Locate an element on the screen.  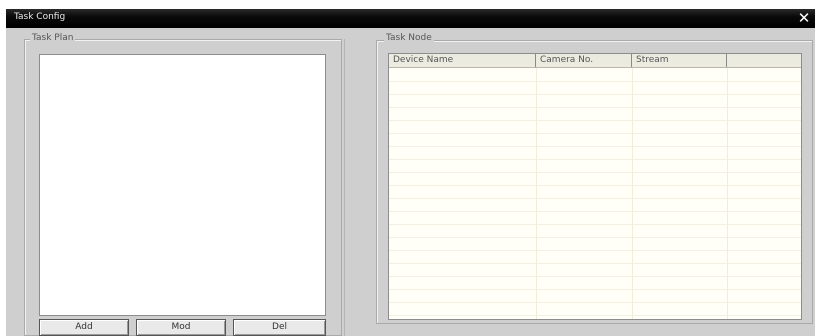
column-header-device-name: Device Name is located at coordinates (462, 60).